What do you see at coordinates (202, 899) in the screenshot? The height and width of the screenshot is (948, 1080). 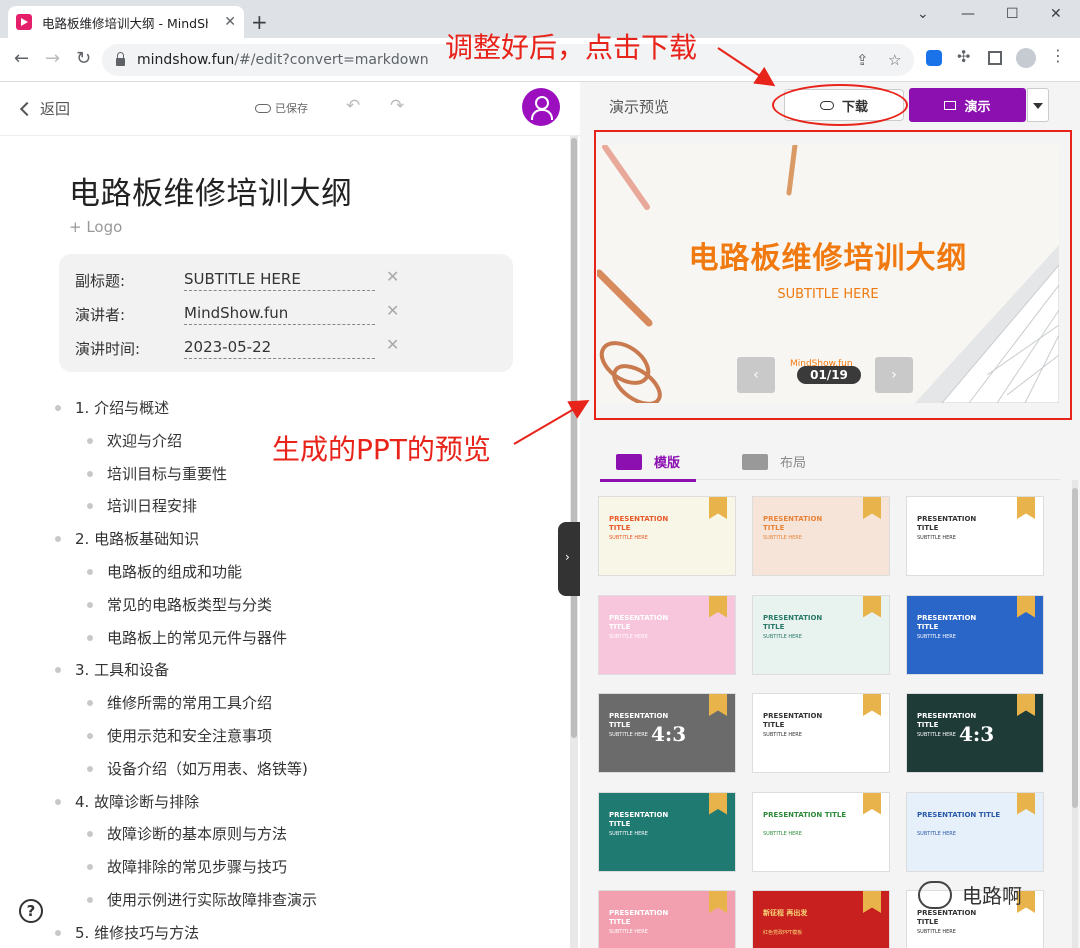 I see `outline-subitem: 使用示例进行实际故障排查演示` at bounding box center [202, 899].